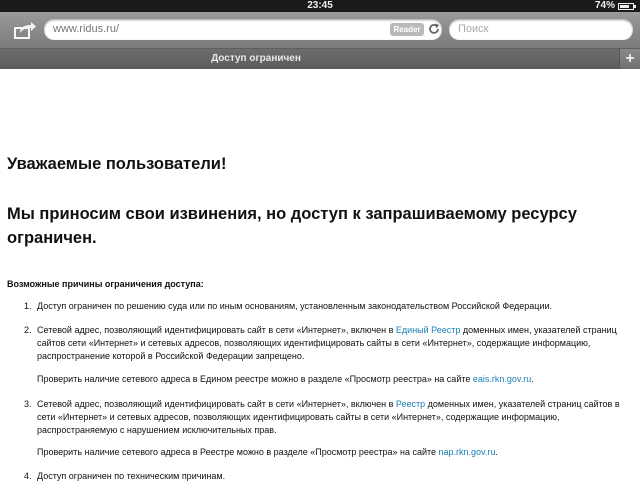 The height and width of the screenshot is (483, 640). What do you see at coordinates (243, 29) in the screenshot?
I see `address-bar: www.ridus.ru/ Reader` at bounding box center [243, 29].